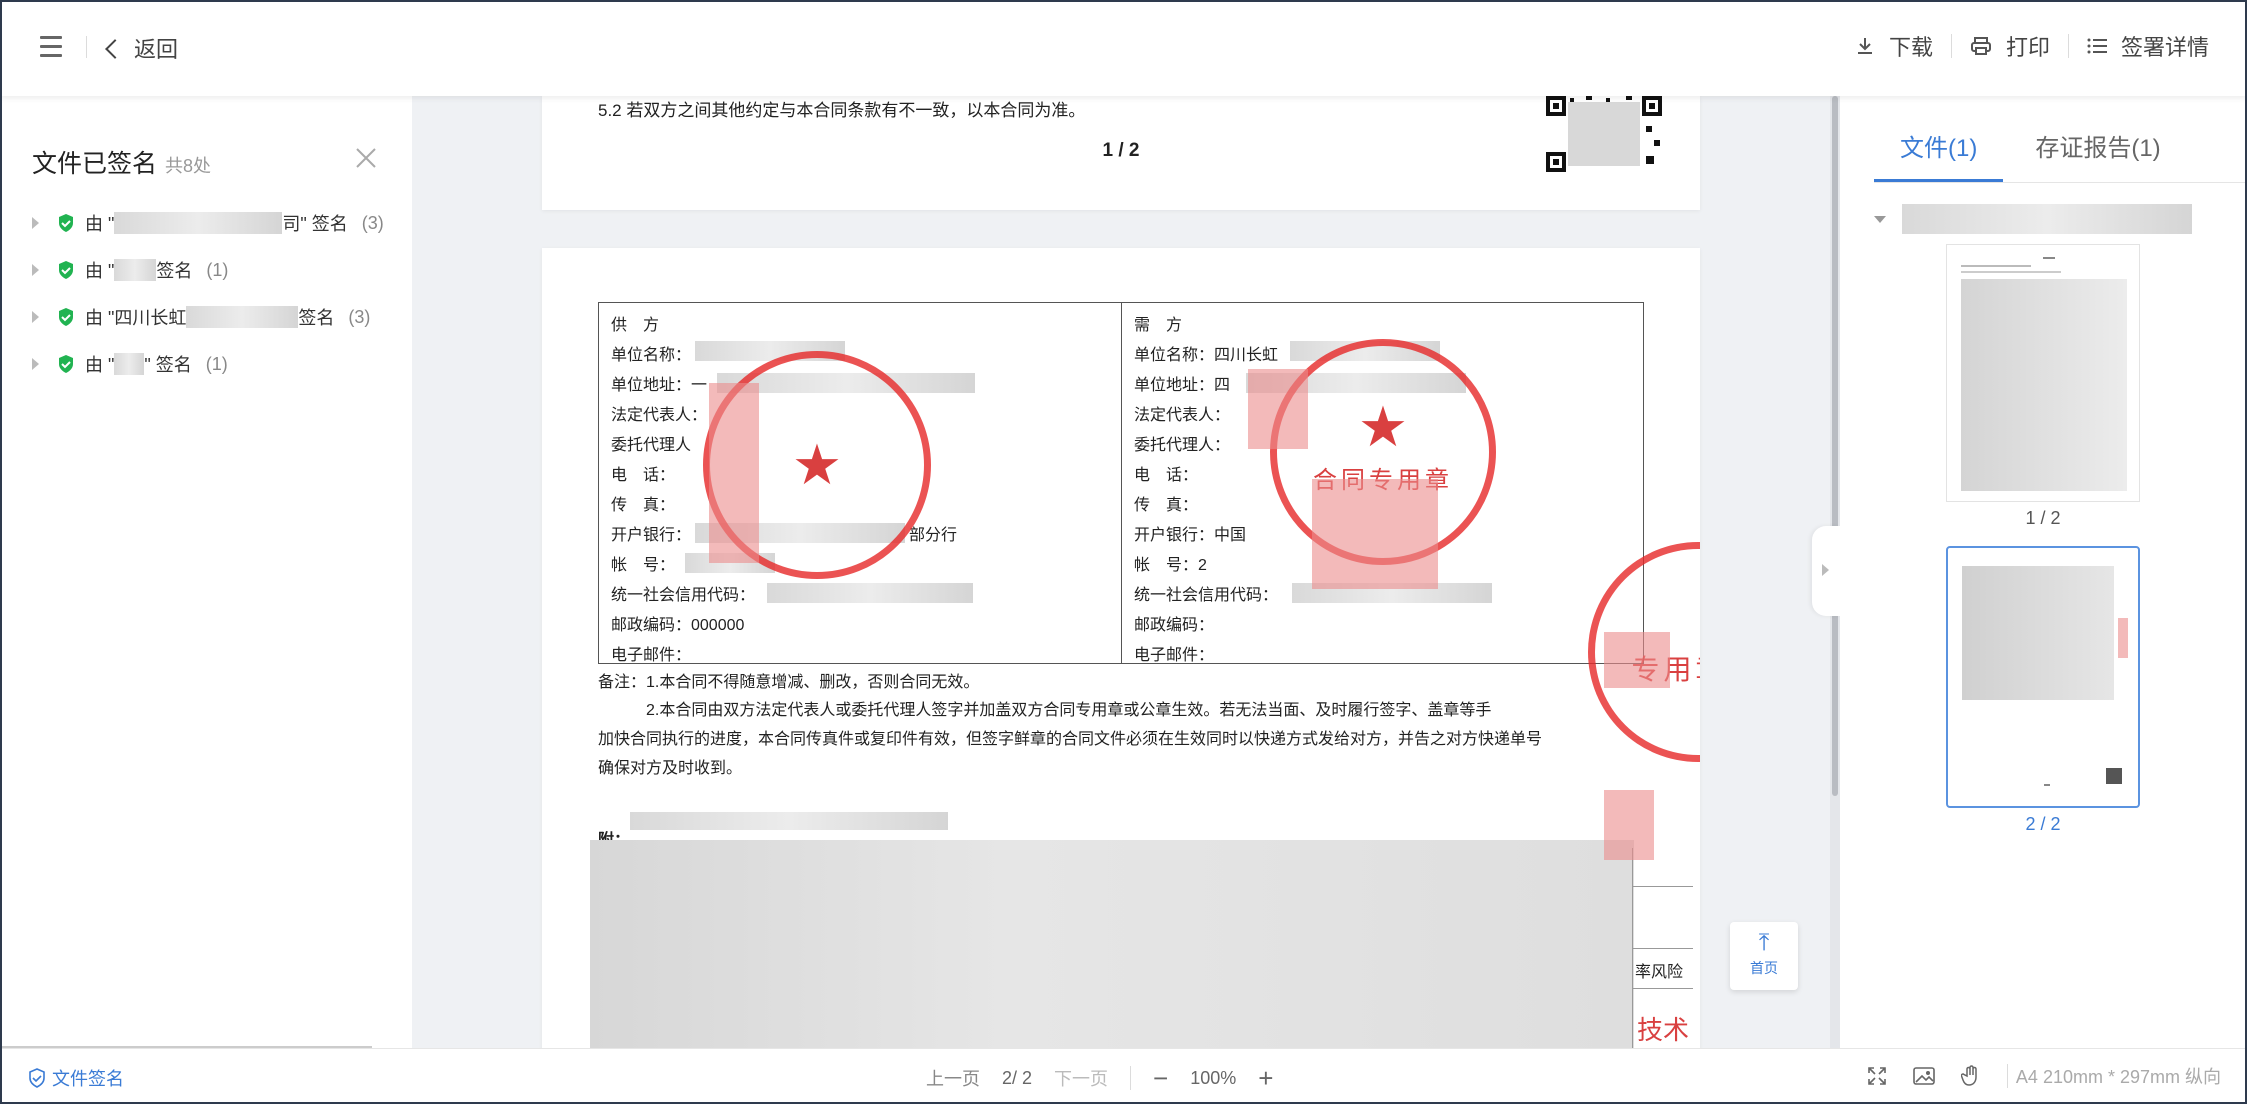  Describe the element at coordinates (201, 317) in the screenshot. I see `signer-row: 由 " 四川长虹 签名 (3)` at that location.